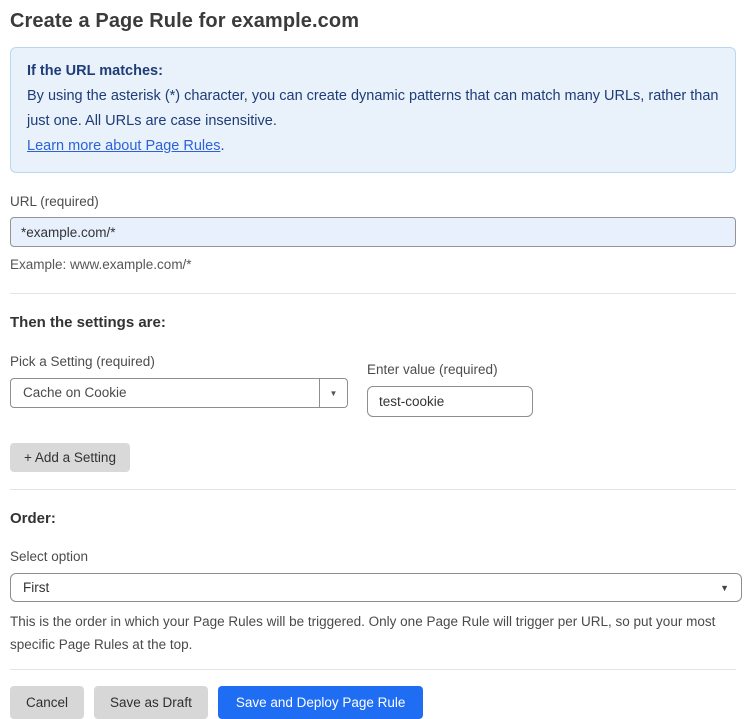 This screenshot has height=719, width=750. Describe the element at coordinates (373, 232) in the screenshot. I see `url-input` at that location.